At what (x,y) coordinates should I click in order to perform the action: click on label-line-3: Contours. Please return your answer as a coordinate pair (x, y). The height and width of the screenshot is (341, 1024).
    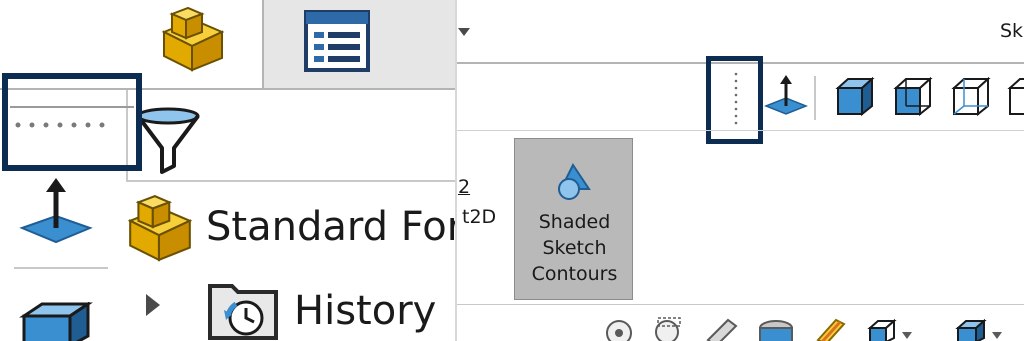
    Looking at the image, I should click on (574, 274).